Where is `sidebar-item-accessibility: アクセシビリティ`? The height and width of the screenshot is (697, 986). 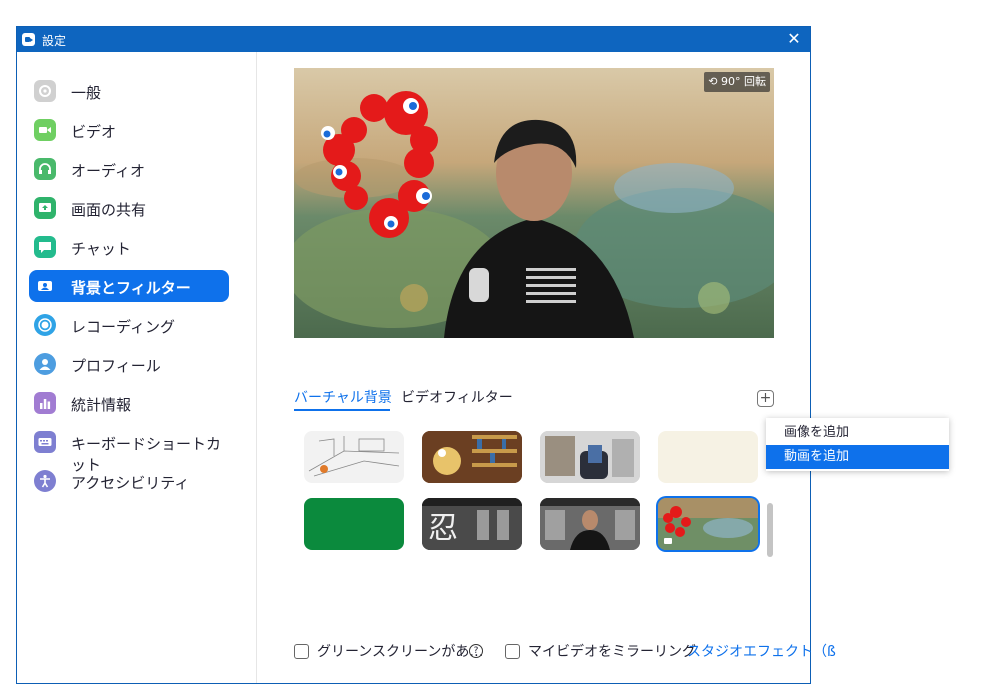
sidebar-item-accessibility: アクセシビリティ is located at coordinates (129, 481).